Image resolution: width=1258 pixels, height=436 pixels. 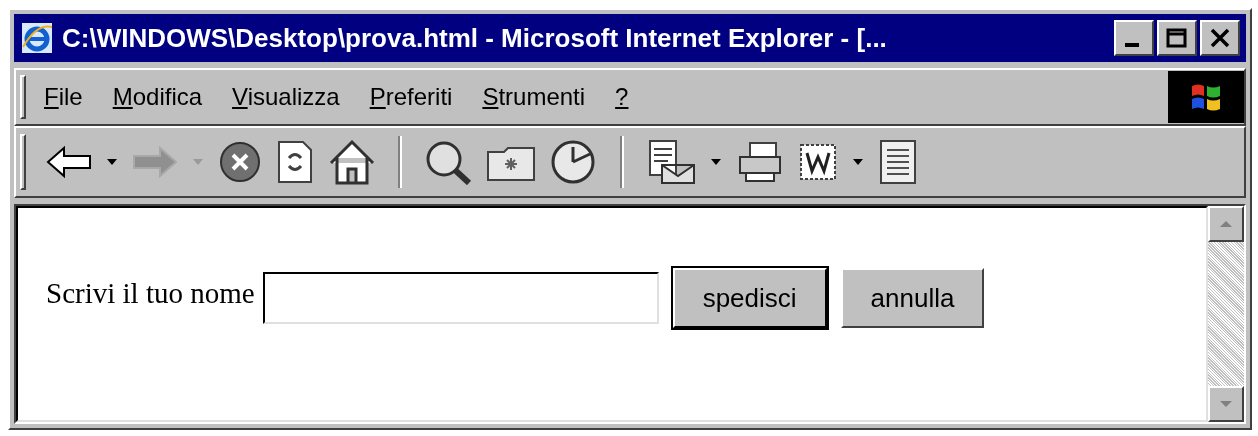 I want to click on browser-logo-icon, so click(x=37, y=38).